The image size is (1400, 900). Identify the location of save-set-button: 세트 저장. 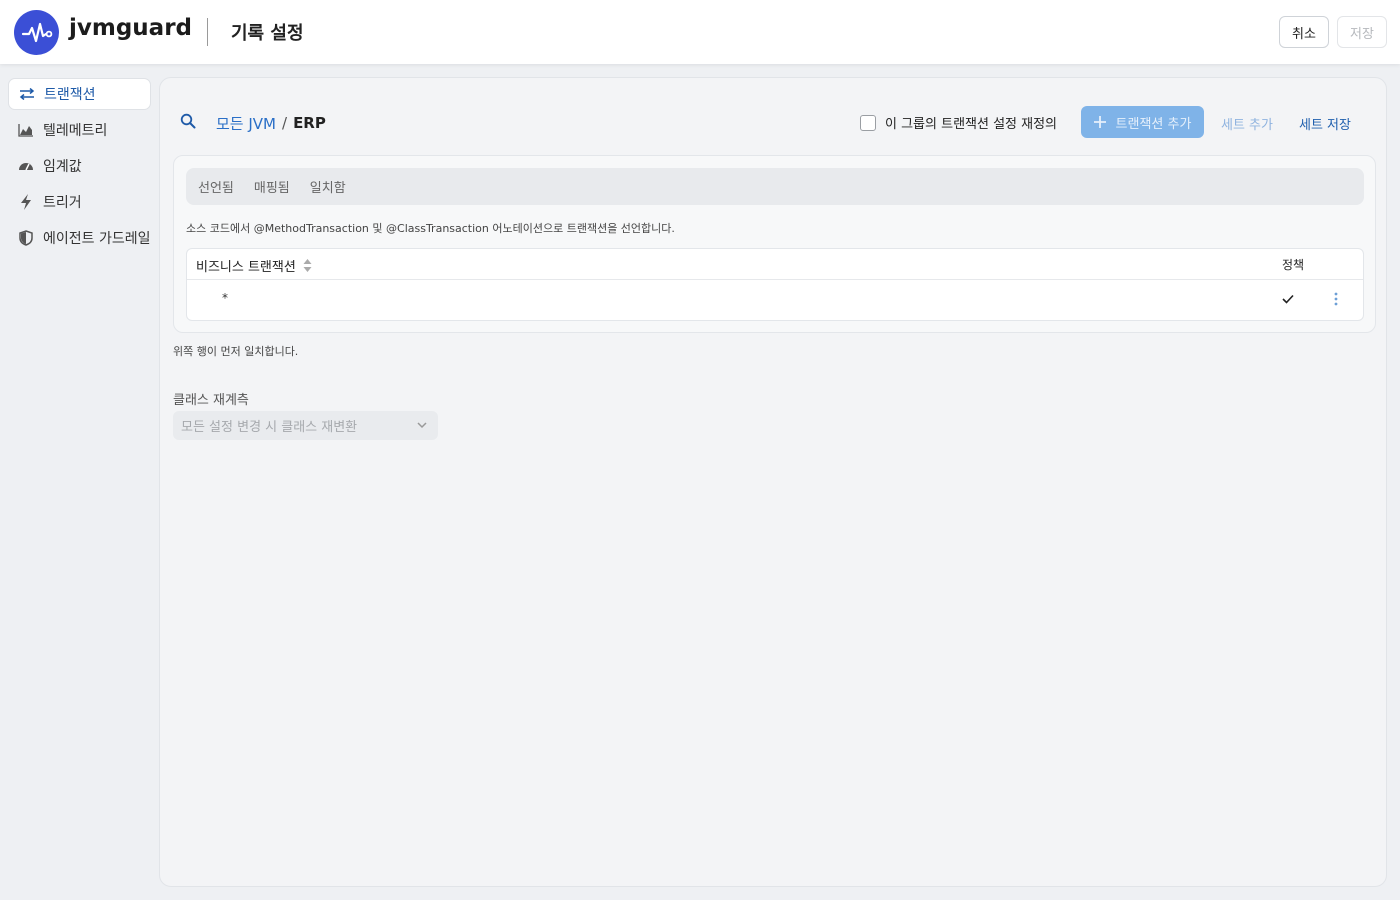
(1325, 123).